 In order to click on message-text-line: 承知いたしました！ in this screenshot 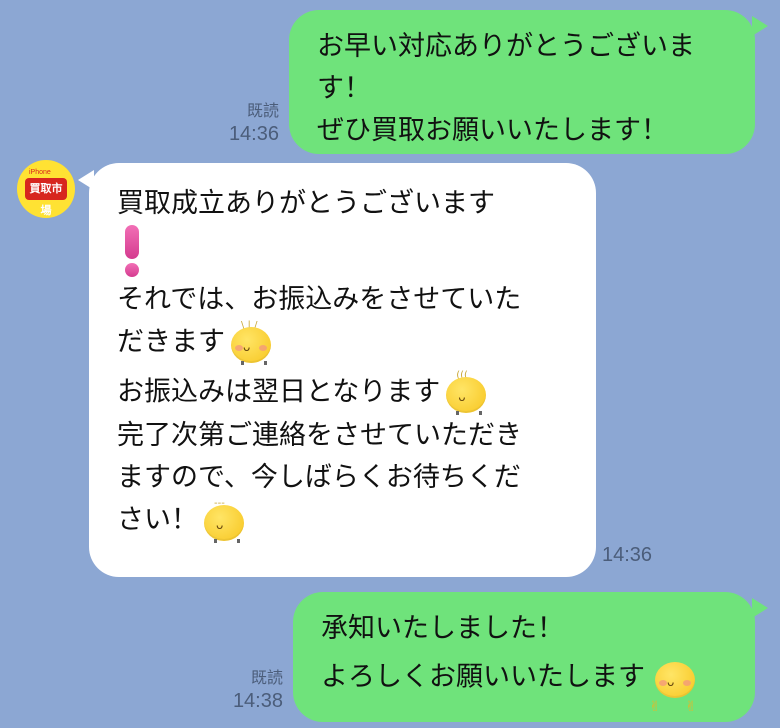, I will do `click(442, 628)`.